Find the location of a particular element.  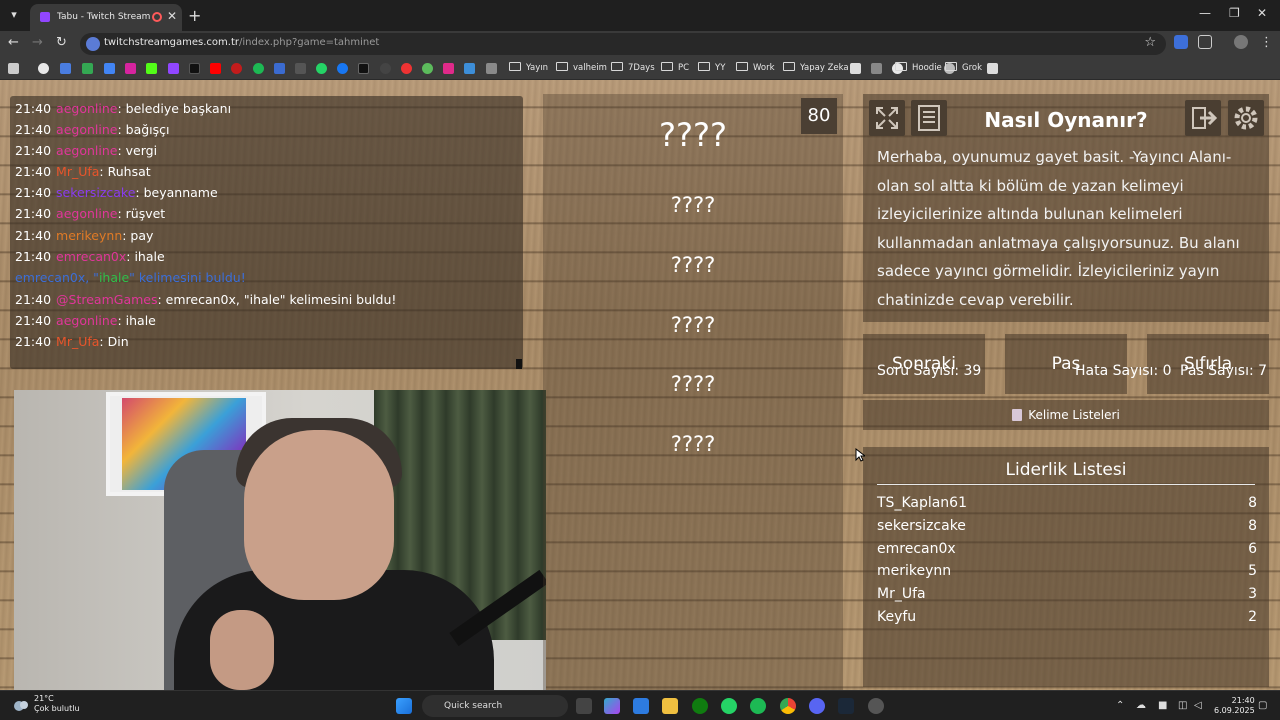

bookmark-folder-work: Work is located at coordinates (755, 67).